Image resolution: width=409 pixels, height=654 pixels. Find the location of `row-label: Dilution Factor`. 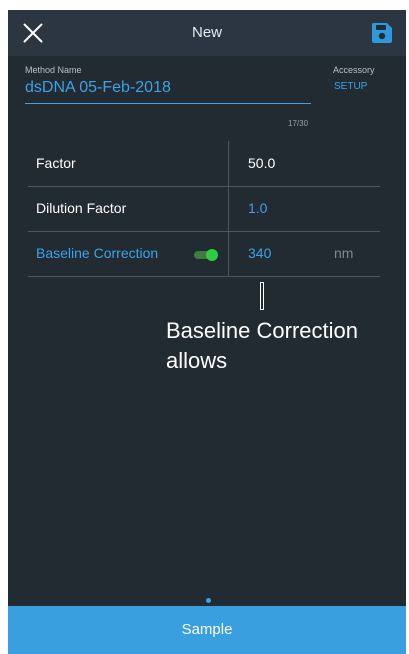

row-label: Dilution Factor is located at coordinates (81, 208).